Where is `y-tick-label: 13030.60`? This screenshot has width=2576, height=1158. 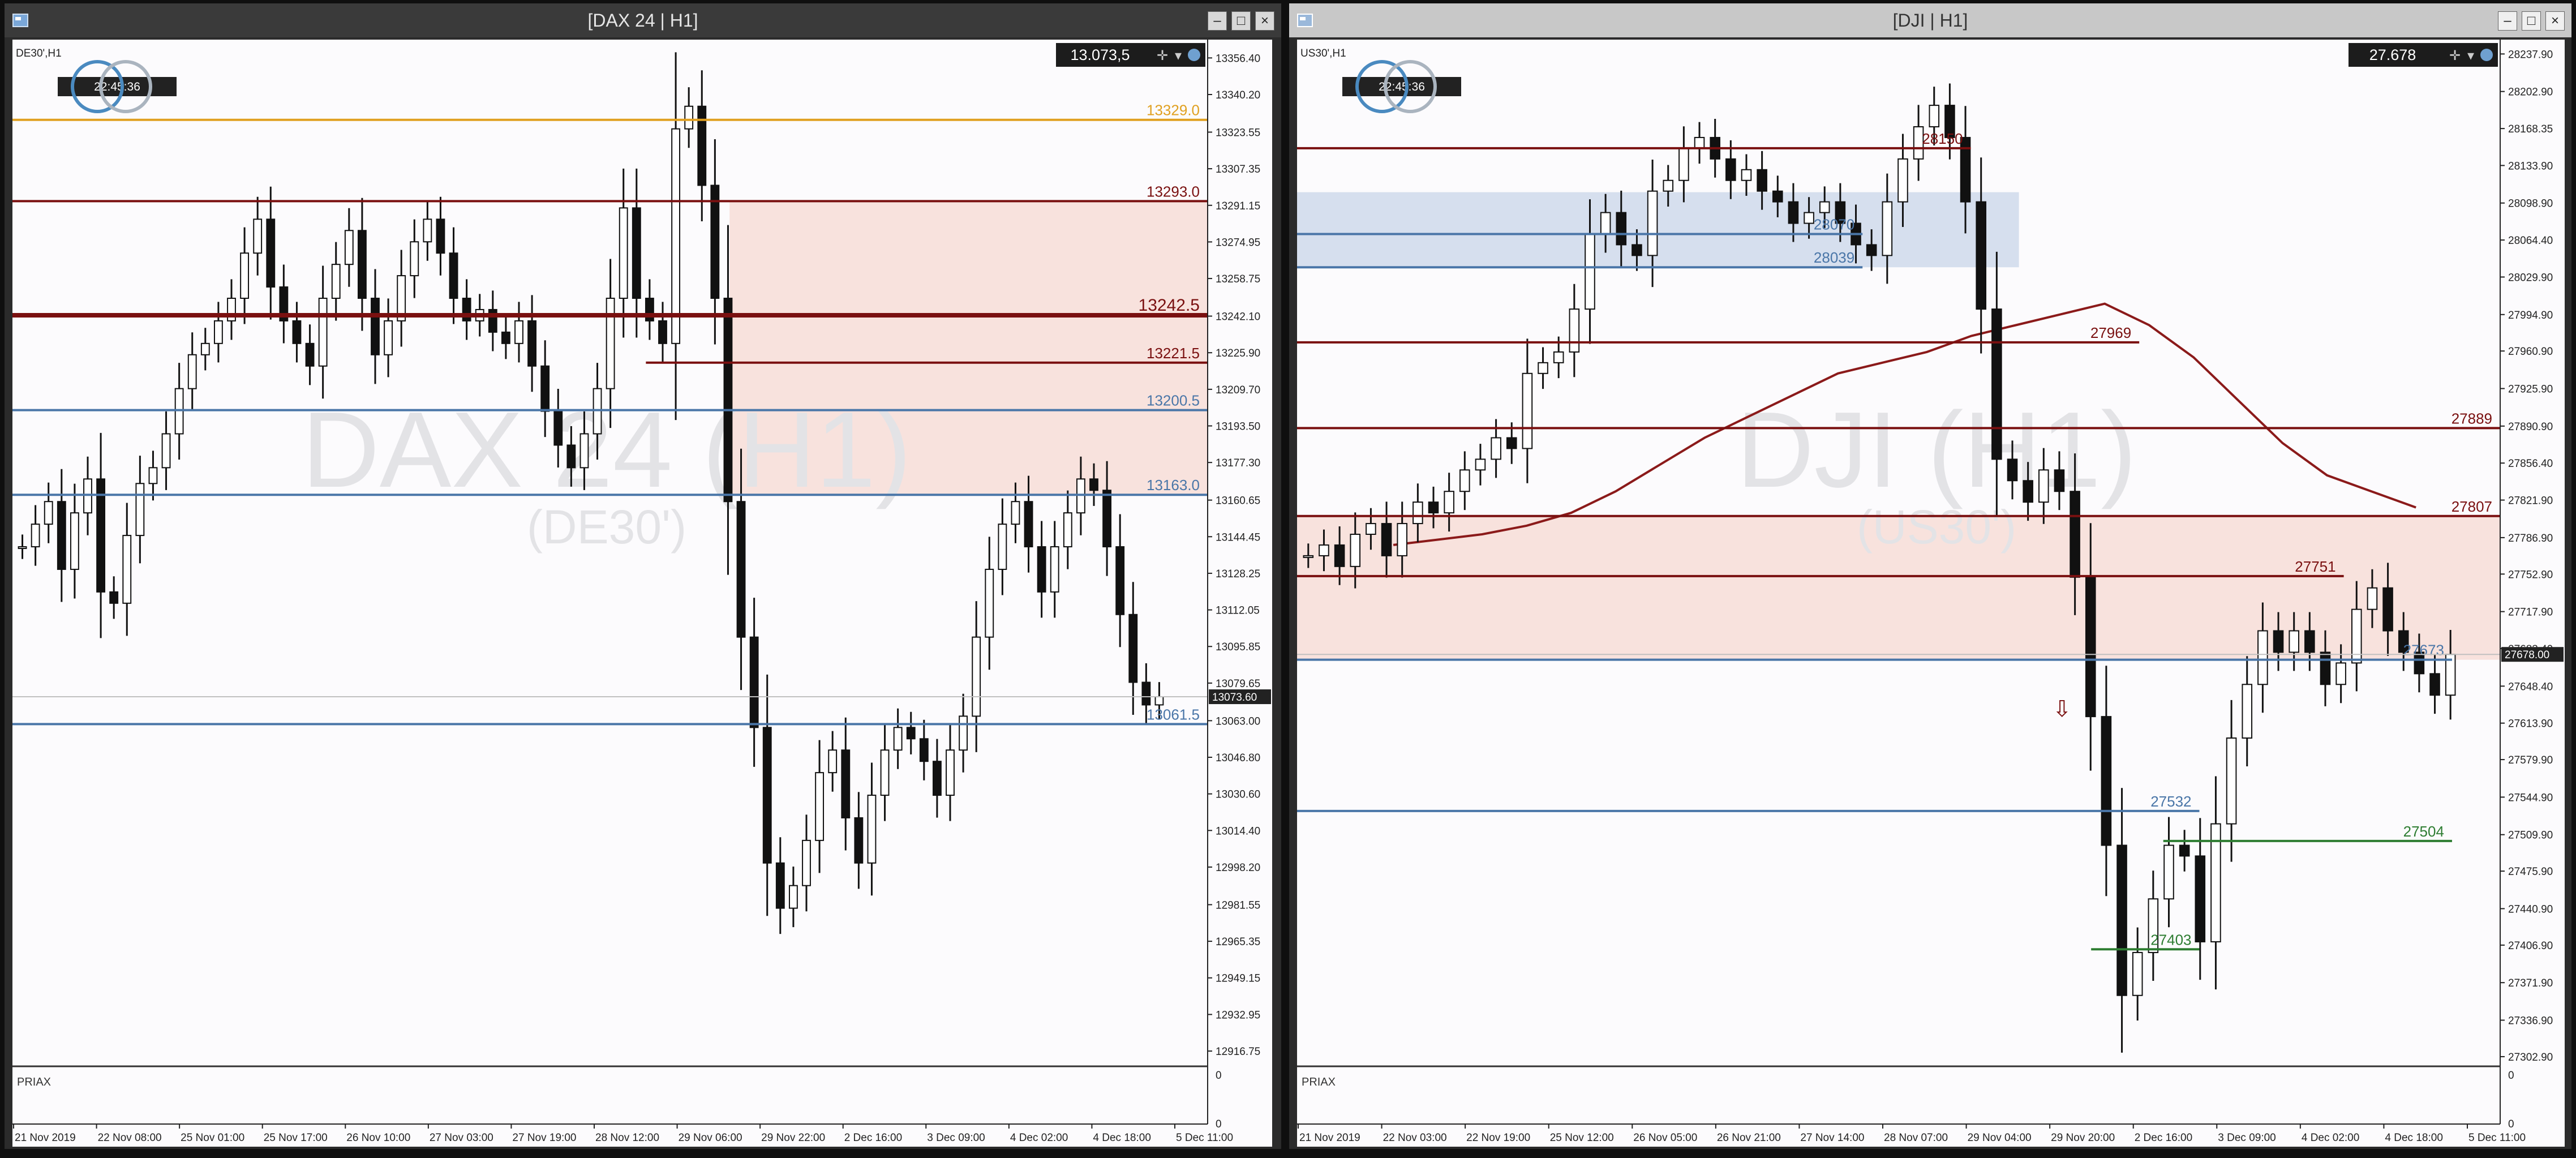 y-tick-label: 13030.60 is located at coordinates (1238, 795).